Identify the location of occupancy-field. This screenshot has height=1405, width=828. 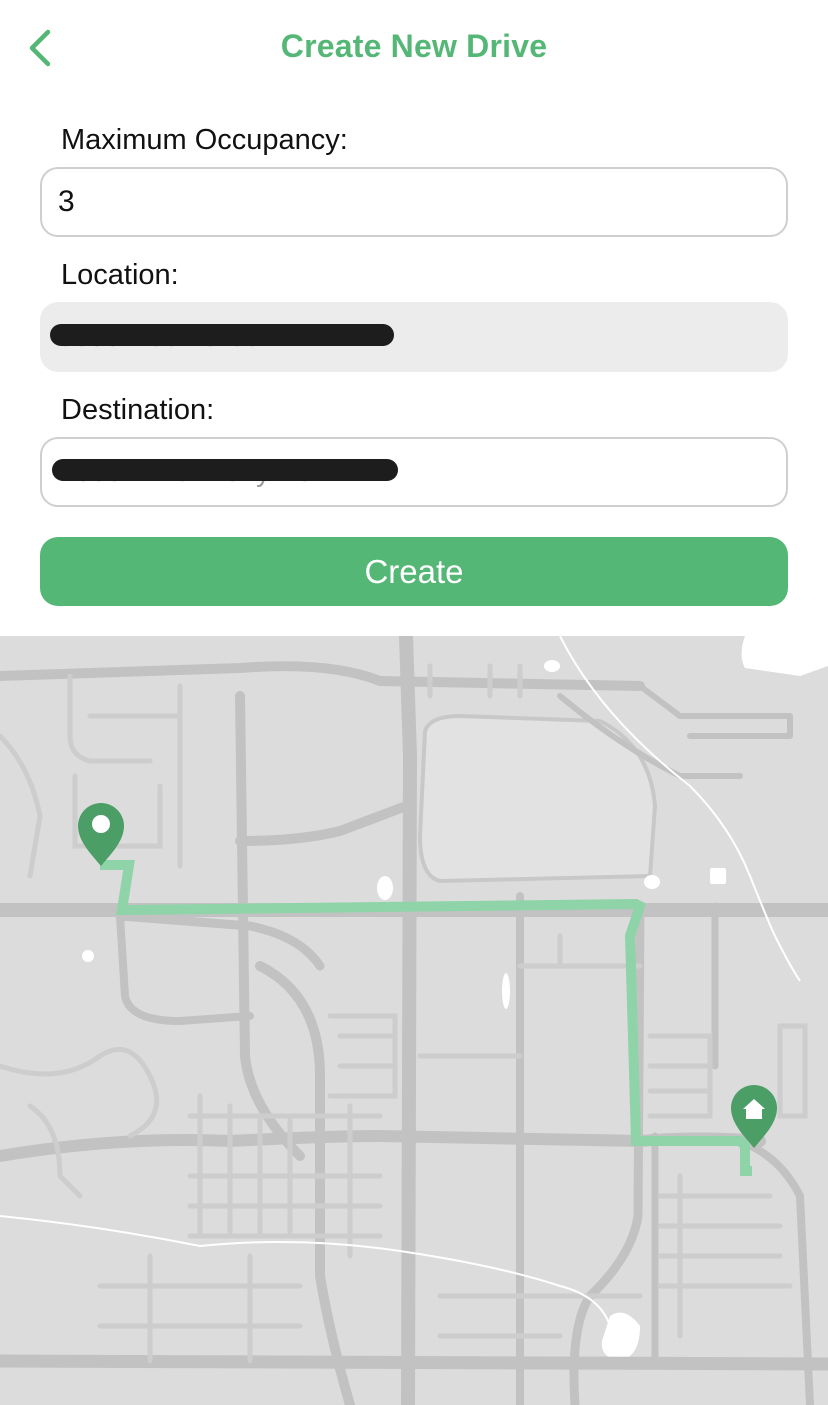
(414, 202).